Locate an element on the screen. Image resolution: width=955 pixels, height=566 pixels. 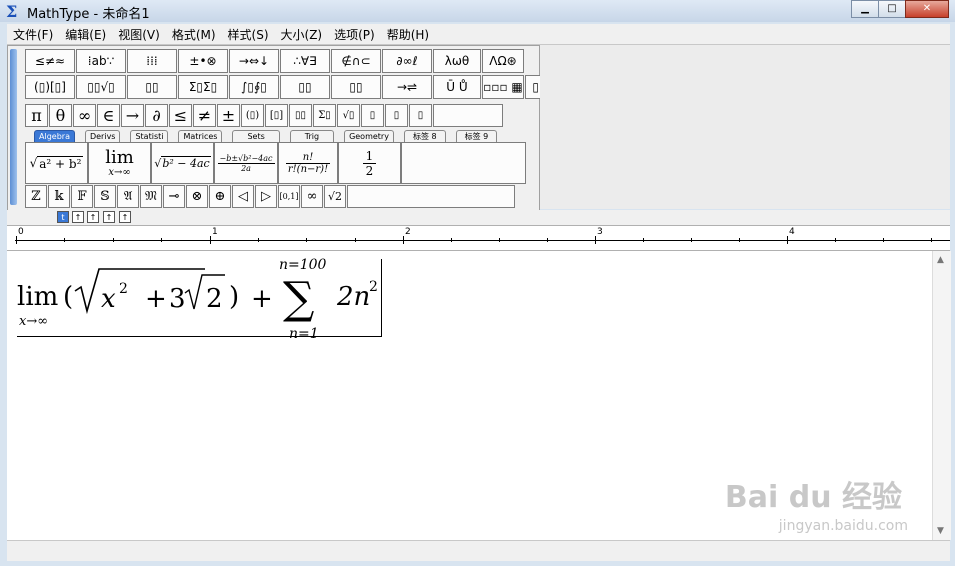
tab-label-9: 标签 9 is located at coordinates (476, 136).